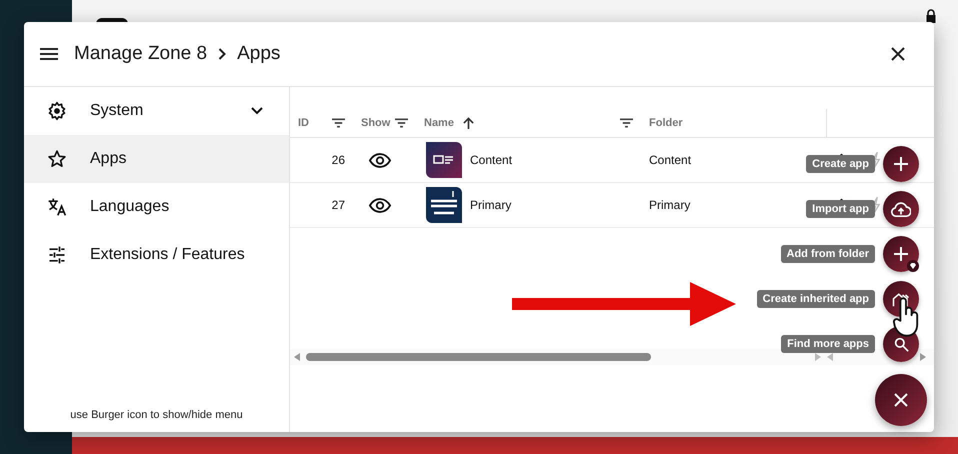 Image resolution: width=958 pixels, height=454 pixels. I want to click on table-cell-text: 27, so click(338, 205).